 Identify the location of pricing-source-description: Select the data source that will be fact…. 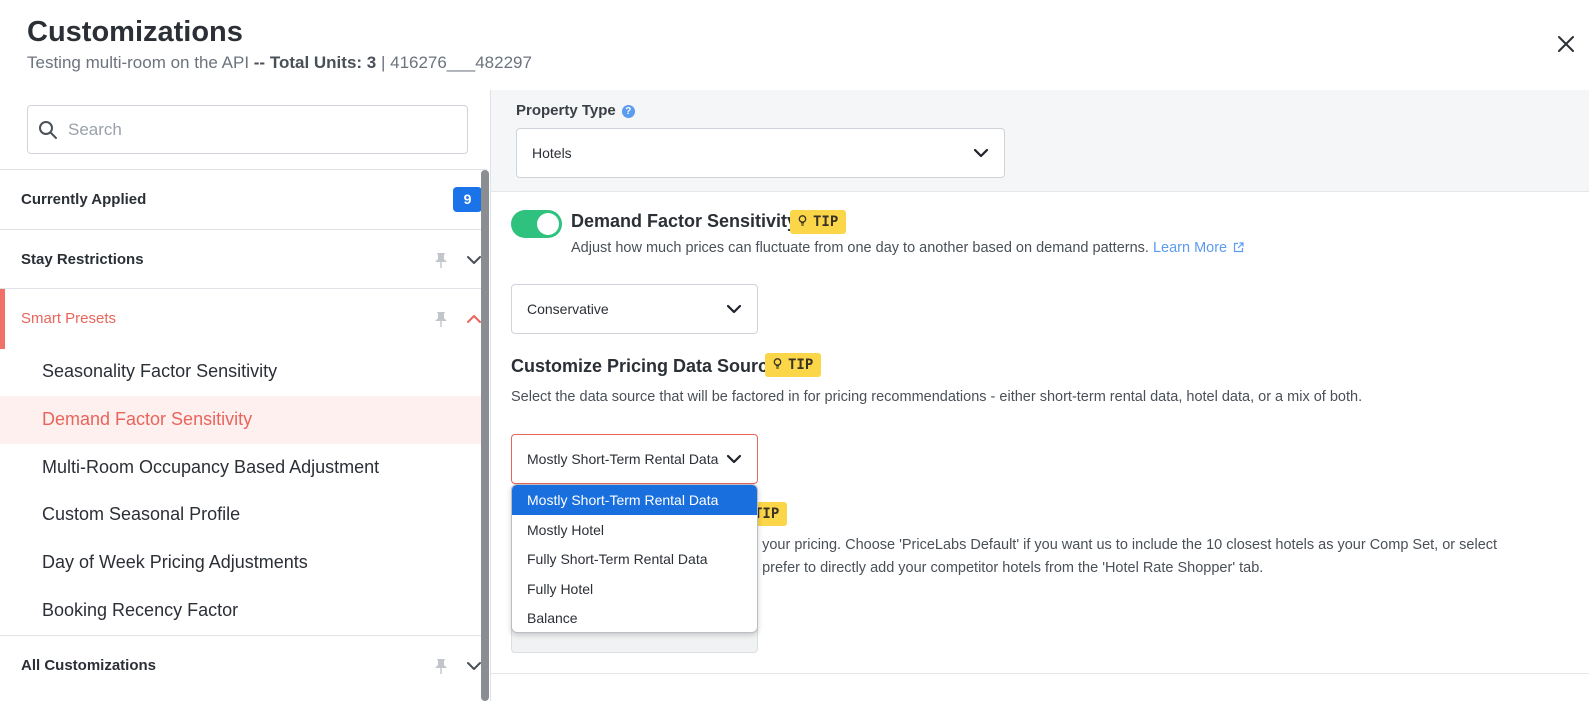
(937, 397).